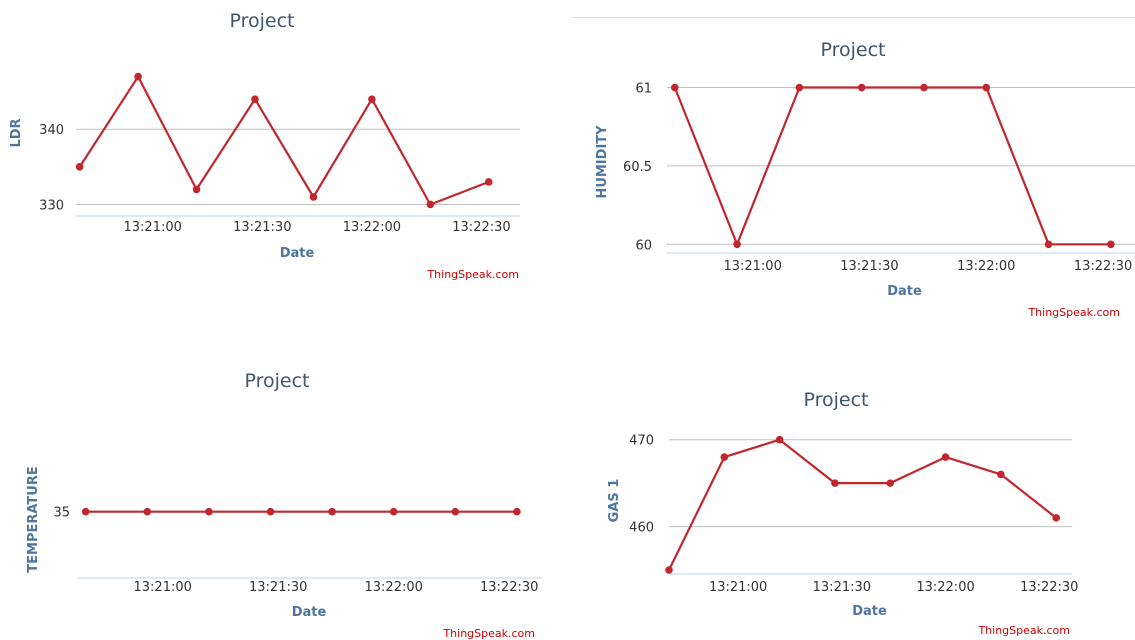 Image resolution: width=1135 pixels, height=640 pixels. What do you see at coordinates (643, 89) in the screenshot?
I see `y-tick-label: 61` at bounding box center [643, 89].